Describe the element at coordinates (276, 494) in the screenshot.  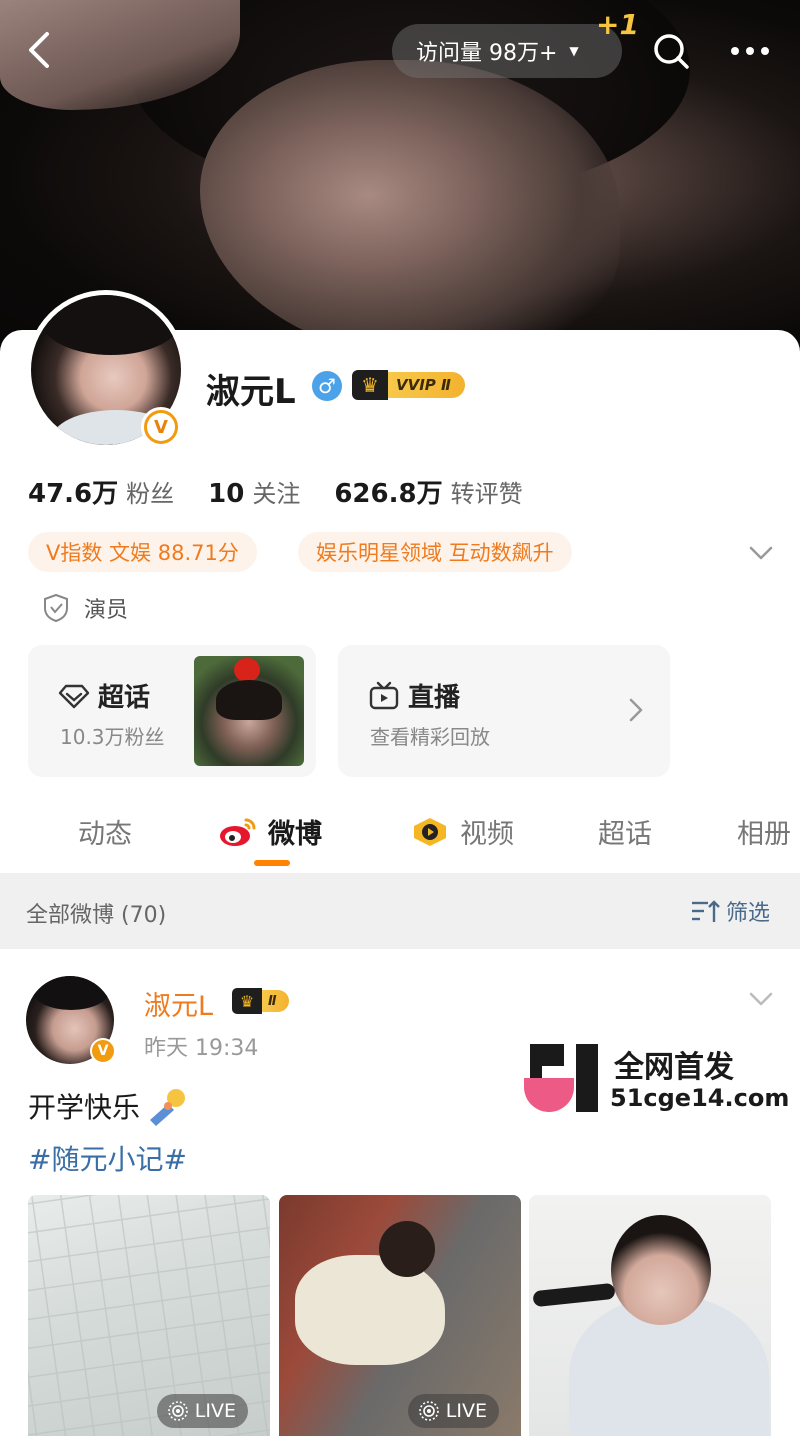
I see `stat-following-label: 关注` at that location.